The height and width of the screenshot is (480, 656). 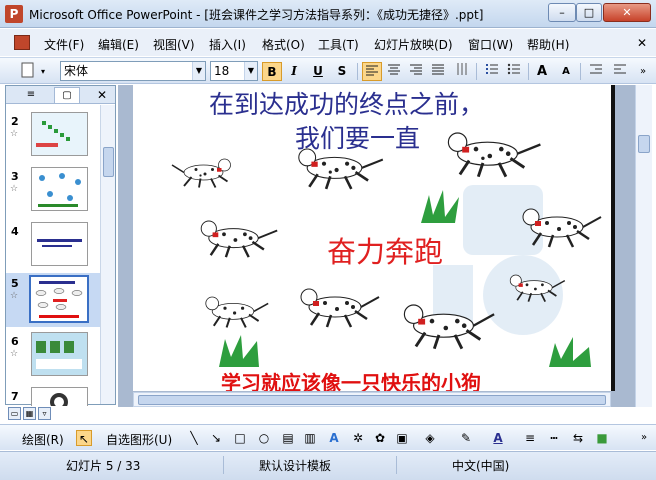 What do you see at coordinates (402, 438) in the screenshot?
I see `picture-icon: ▣` at bounding box center [402, 438].